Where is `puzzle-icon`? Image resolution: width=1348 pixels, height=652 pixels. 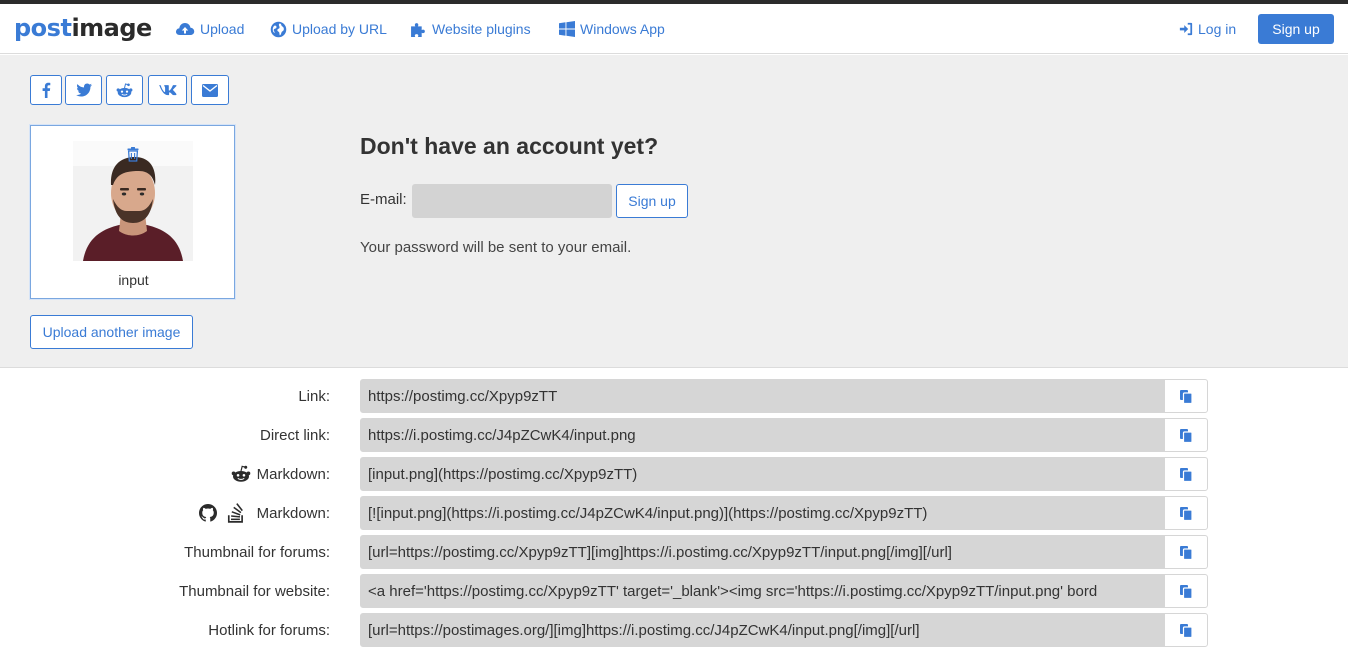 puzzle-icon is located at coordinates (418, 29).